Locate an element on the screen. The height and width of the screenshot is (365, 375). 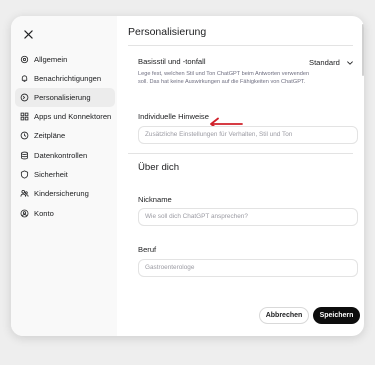
sidebar-item-label: Apps und Konnektoren is located at coordinates (73, 116).